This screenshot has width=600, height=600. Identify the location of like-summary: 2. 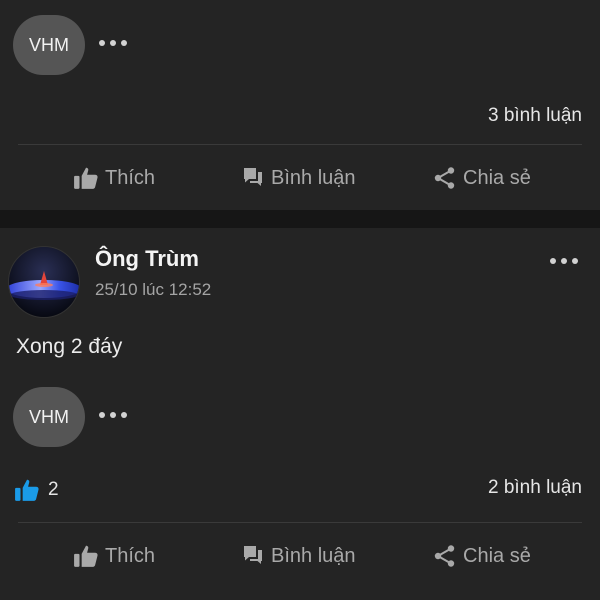
(36, 490).